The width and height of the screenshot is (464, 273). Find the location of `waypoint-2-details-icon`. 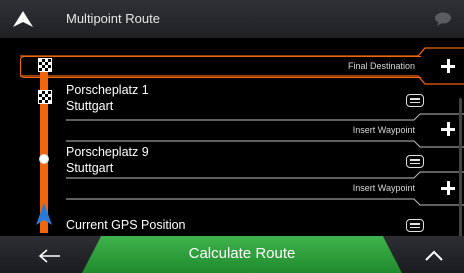

waypoint-2-details-icon is located at coordinates (415, 161).